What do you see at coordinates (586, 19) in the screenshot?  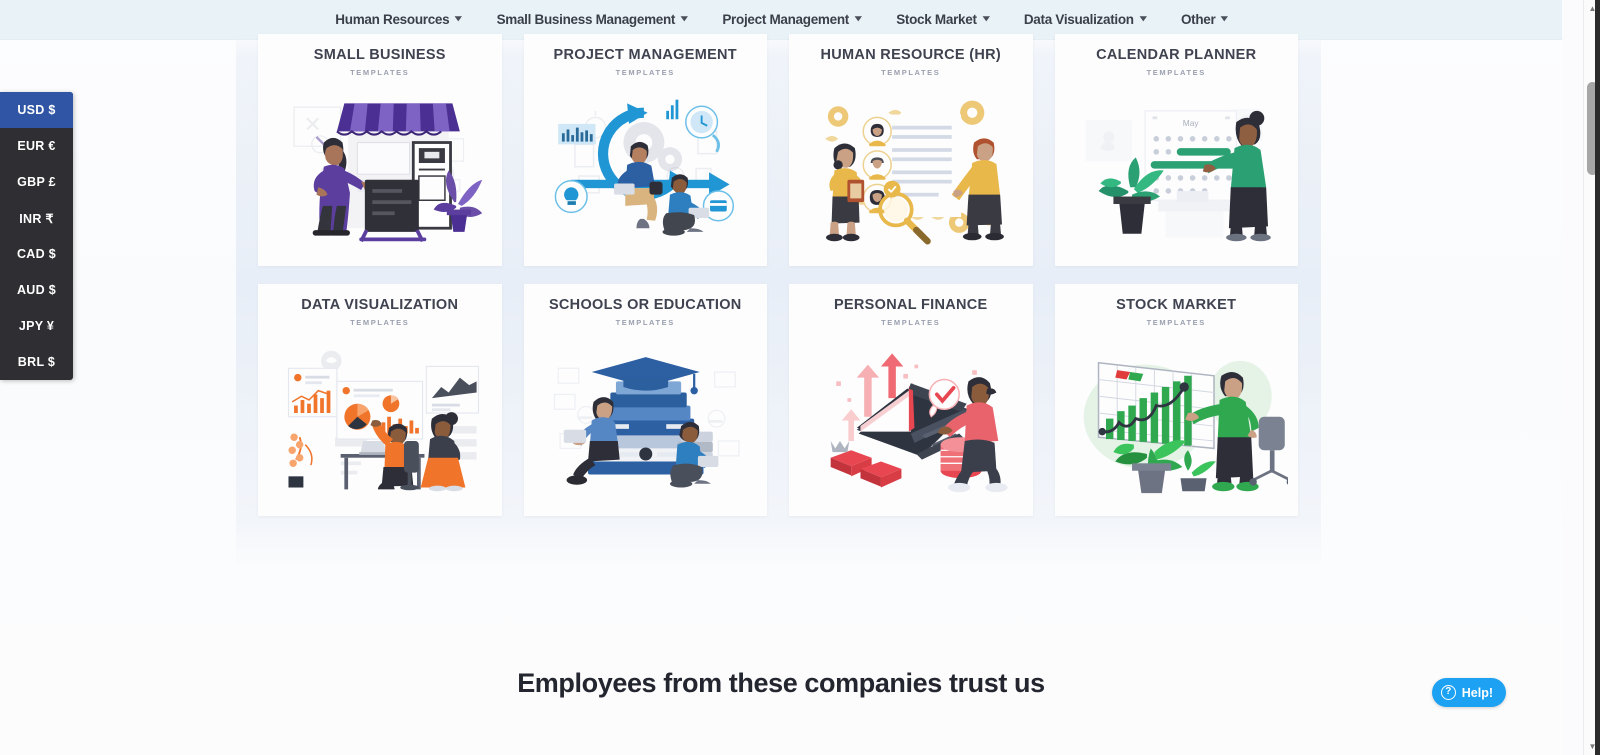 I see `nav-item-label: Small Business Management` at bounding box center [586, 19].